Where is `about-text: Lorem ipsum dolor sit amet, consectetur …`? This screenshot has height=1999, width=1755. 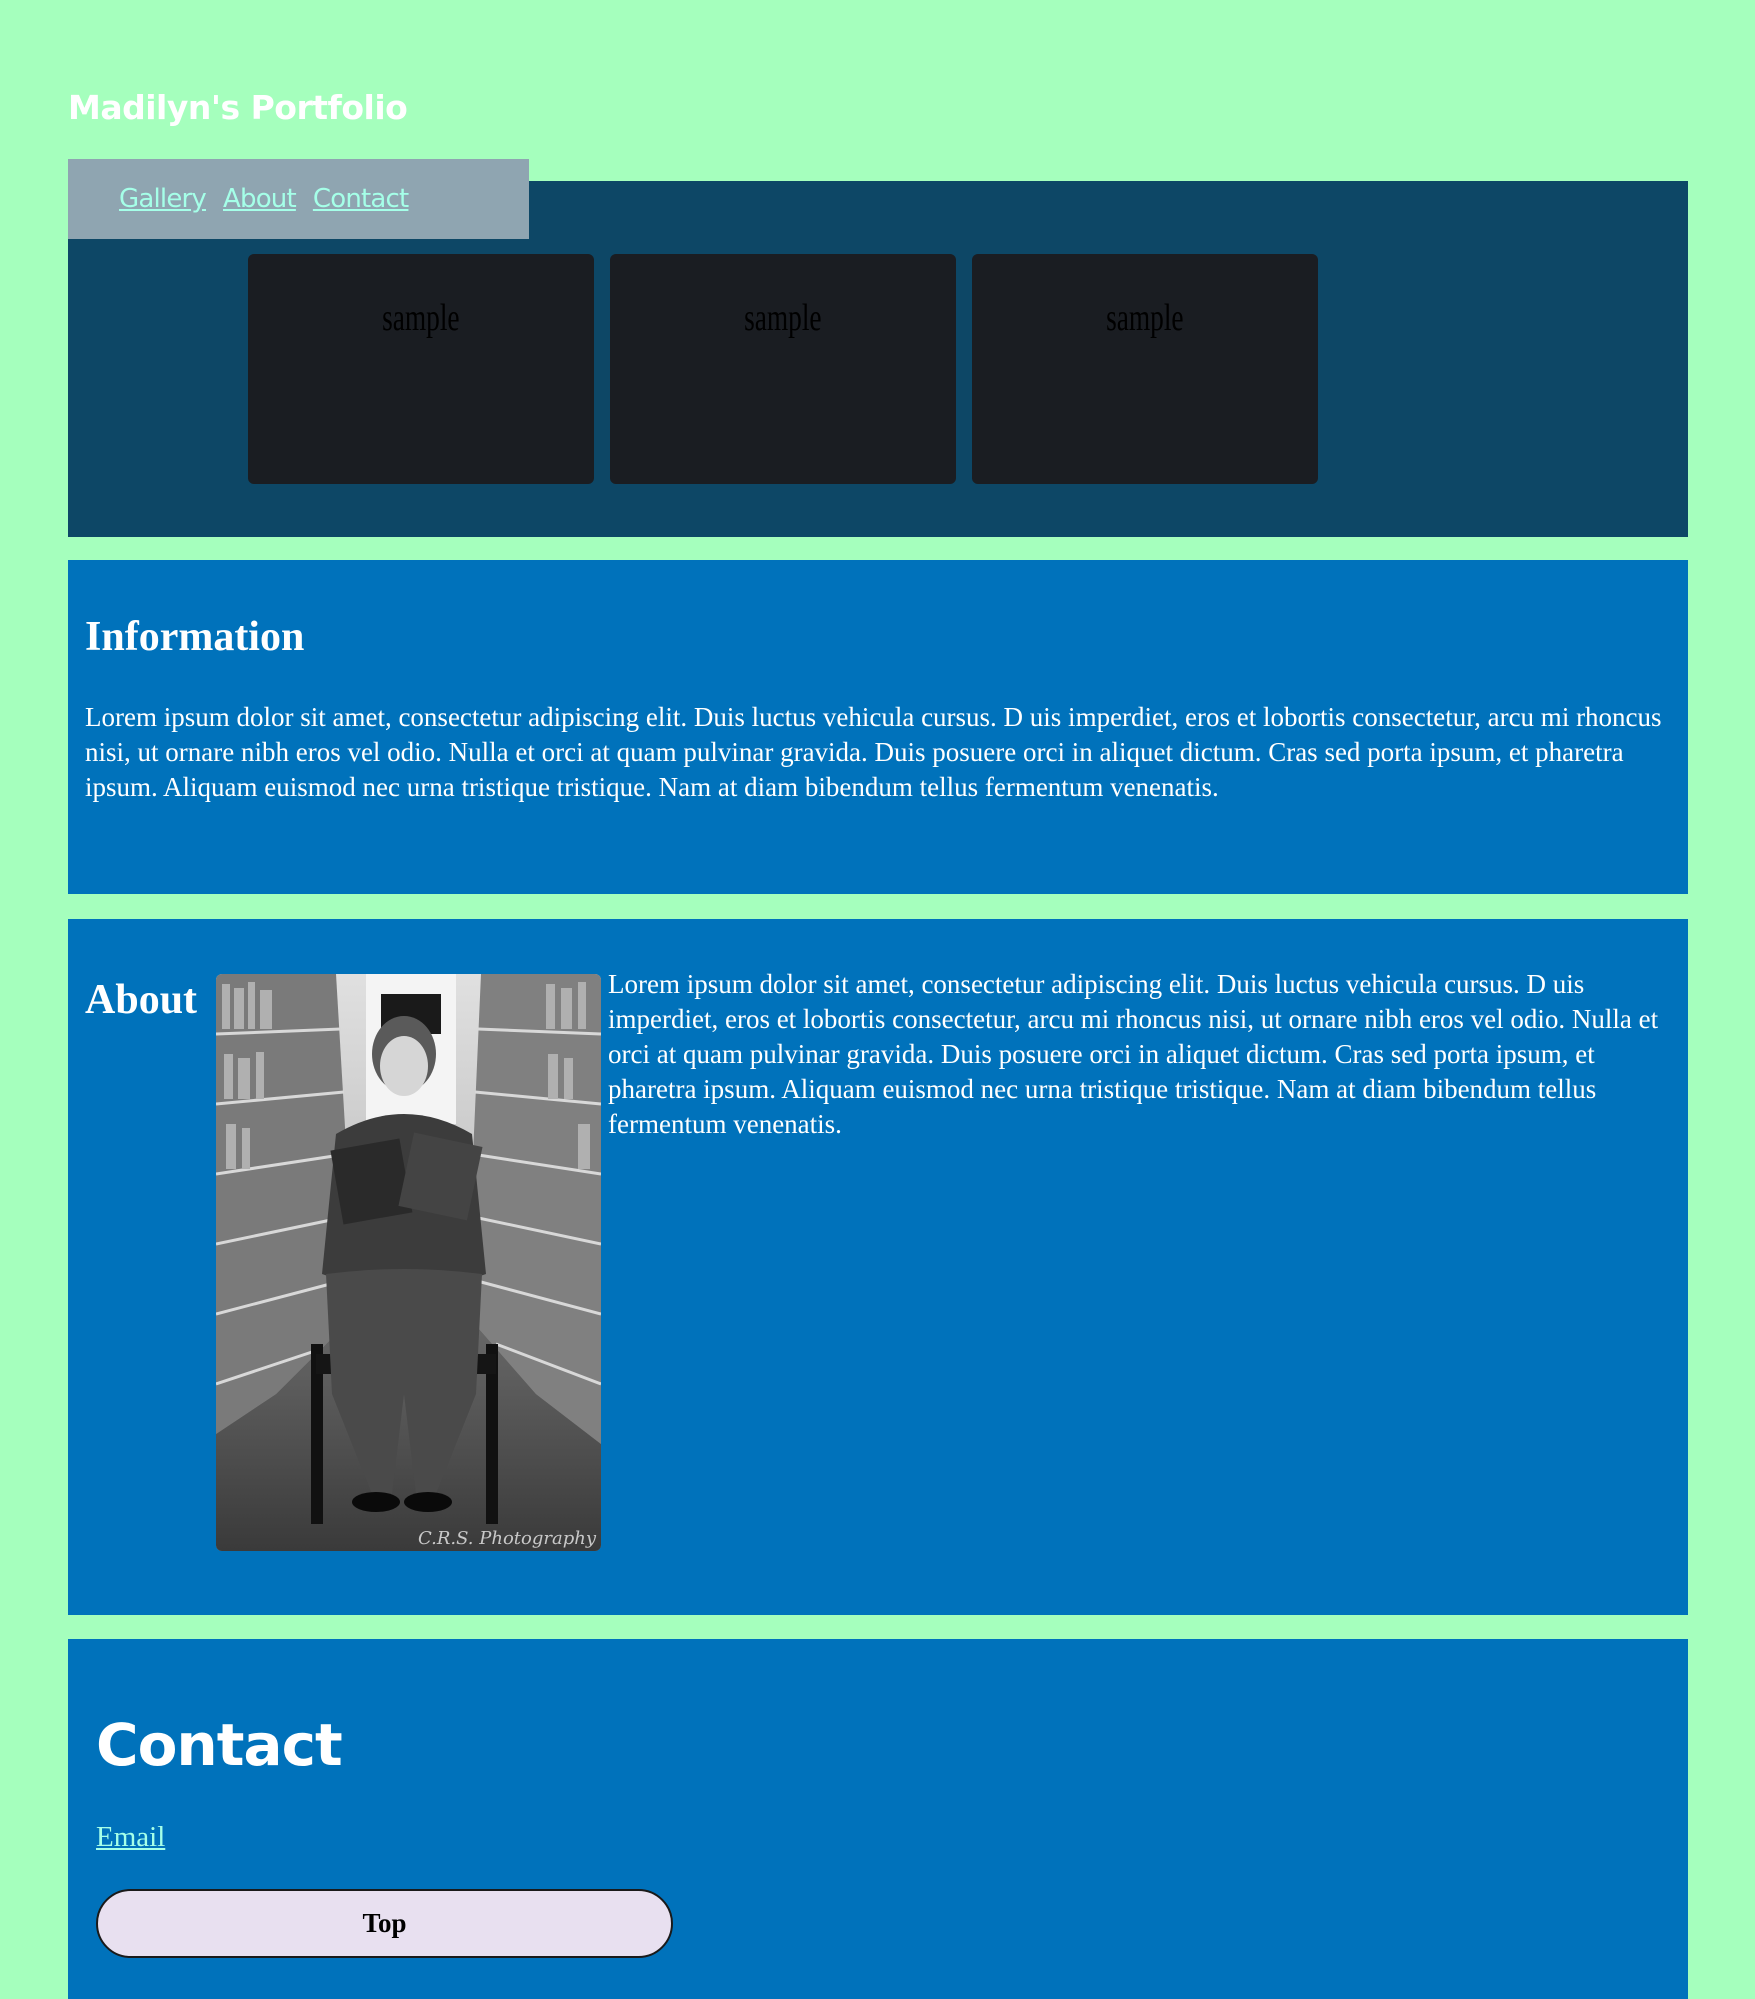 about-text: Lorem ipsum dolor sit amet, consectetur … is located at coordinates (1133, 1054).